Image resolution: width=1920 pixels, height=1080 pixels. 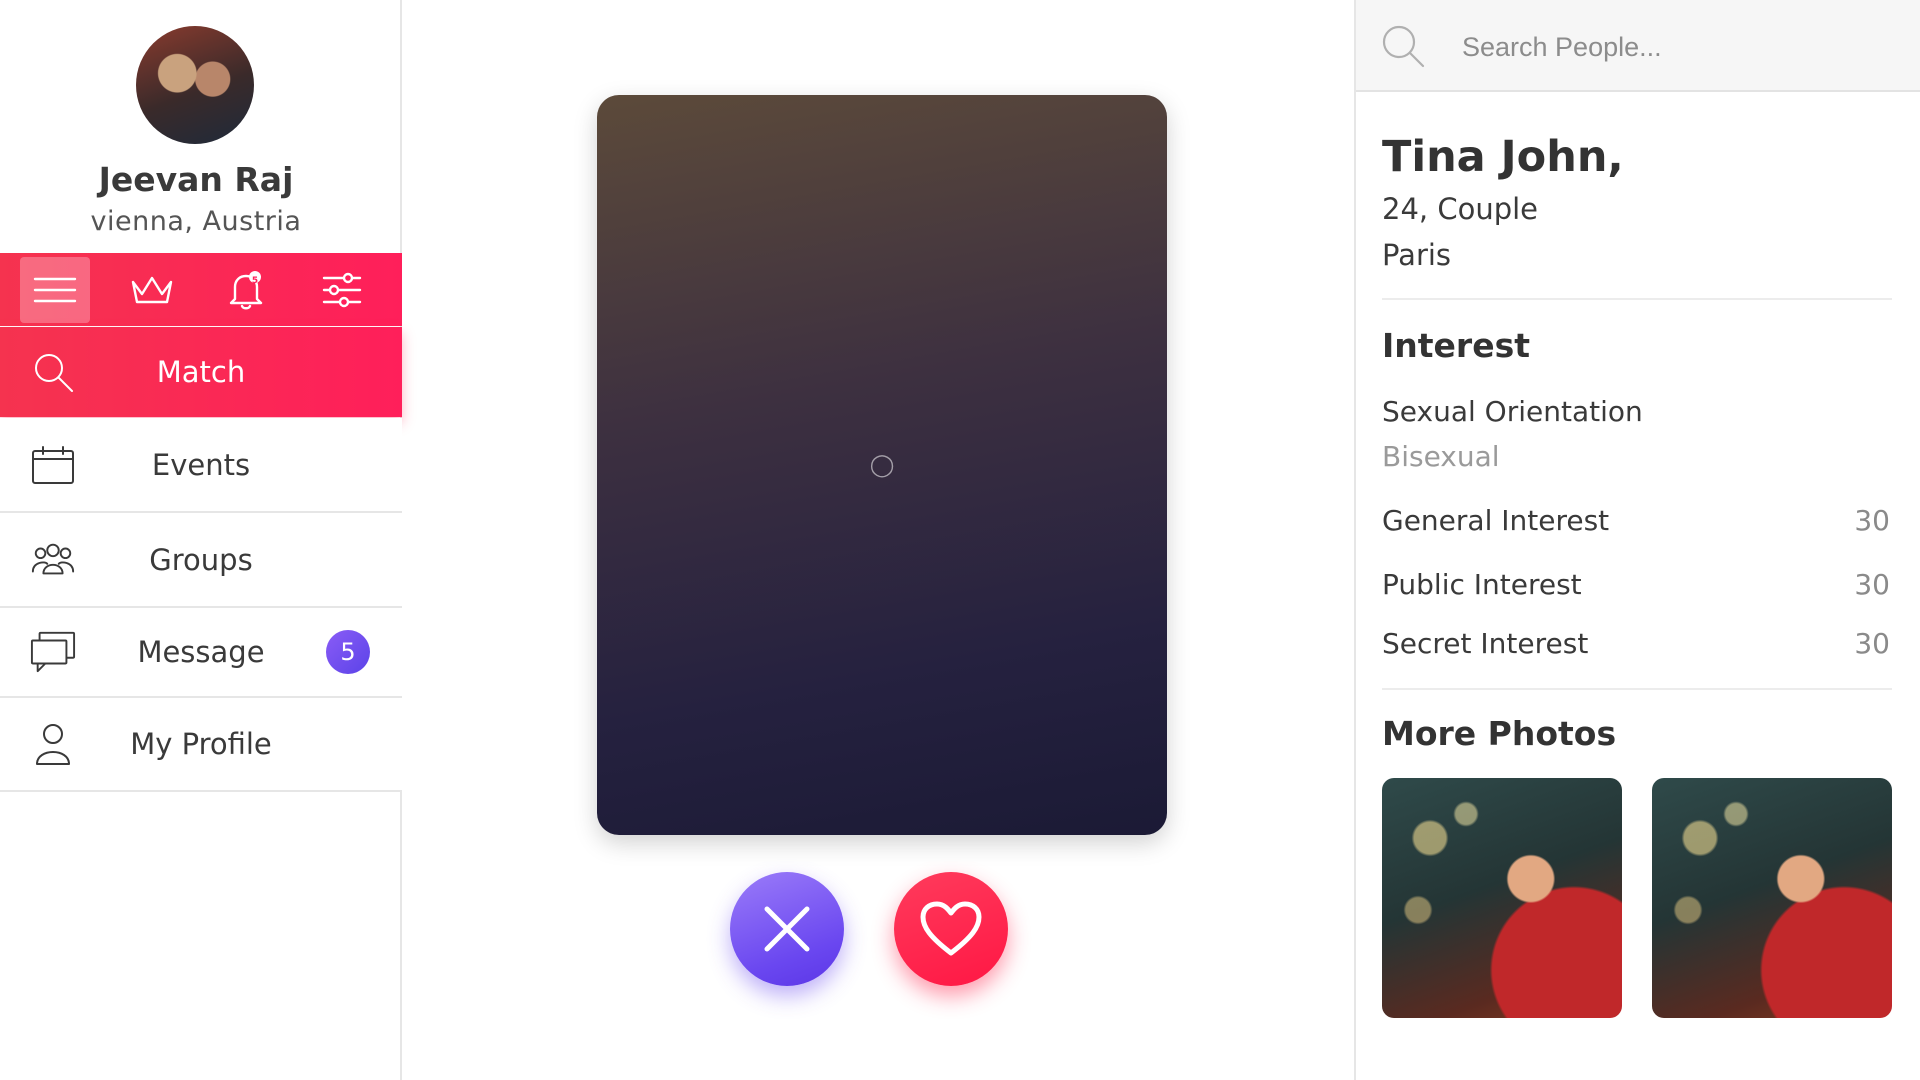 What do you see at coordinates (1677, 47) in the screenshot?
I see `search-input` at bounding box center [1677, 47].